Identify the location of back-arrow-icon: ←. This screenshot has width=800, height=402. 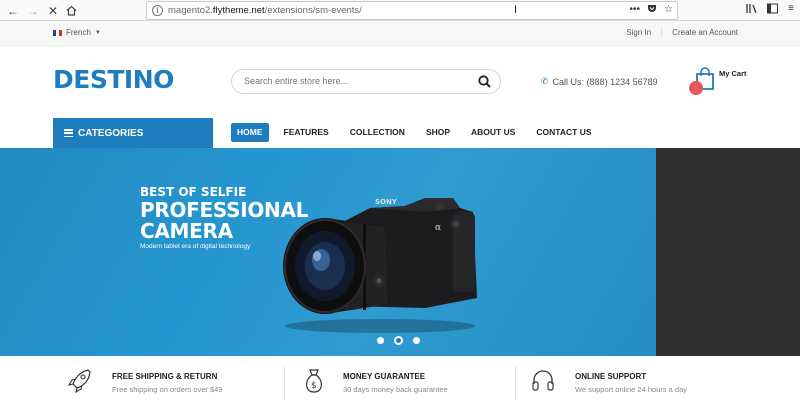
(13, 10).